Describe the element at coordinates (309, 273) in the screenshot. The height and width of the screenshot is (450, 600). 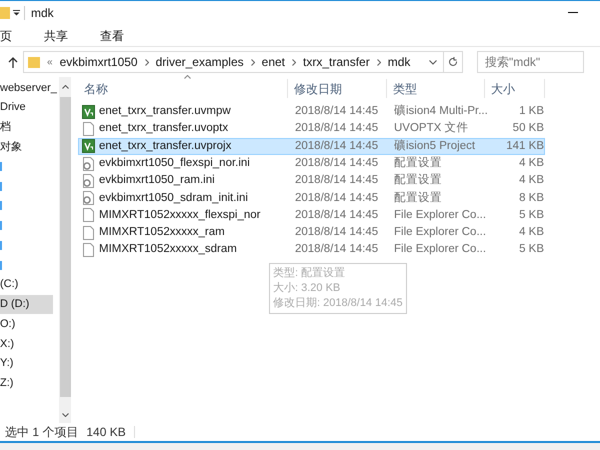
I see `tooltip-line: 类型: 配置设置` at that location.